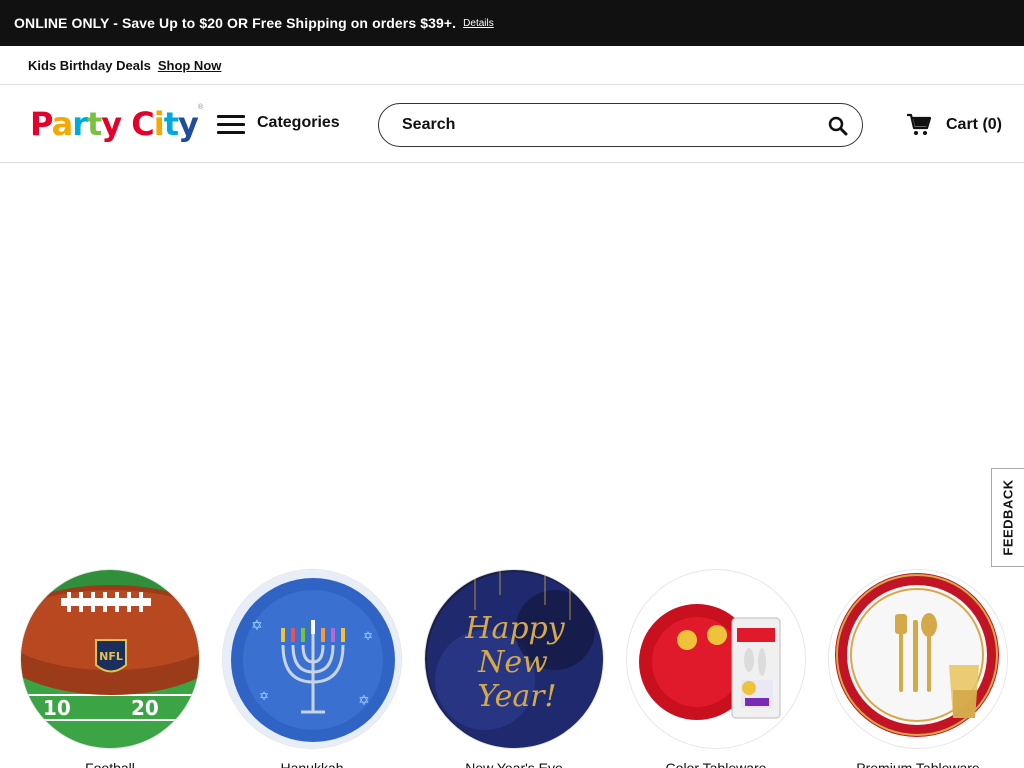  Describe the element at coordinates (159, 124) in the screenshot. I see `logo-letter: i` at that location.